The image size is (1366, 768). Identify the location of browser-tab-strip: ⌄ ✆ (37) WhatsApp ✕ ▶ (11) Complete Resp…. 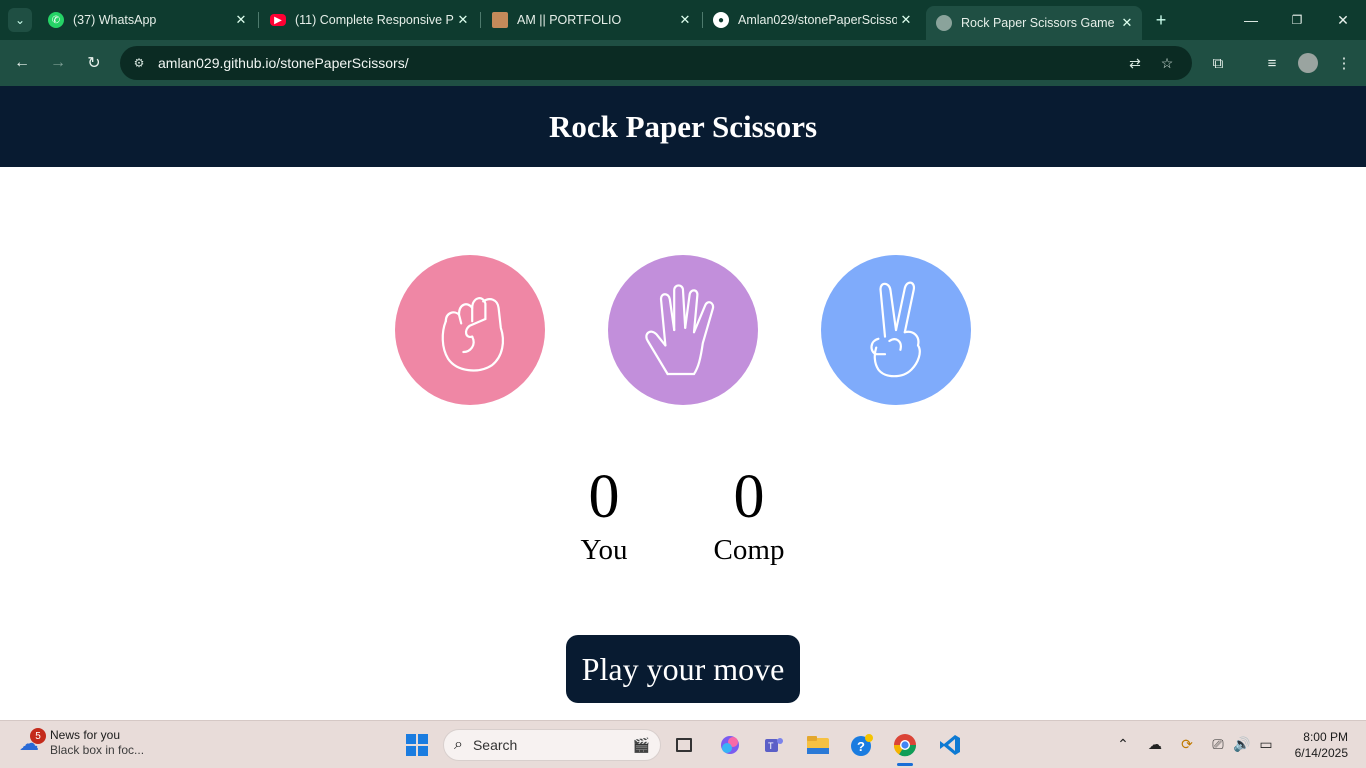
(683, 20).